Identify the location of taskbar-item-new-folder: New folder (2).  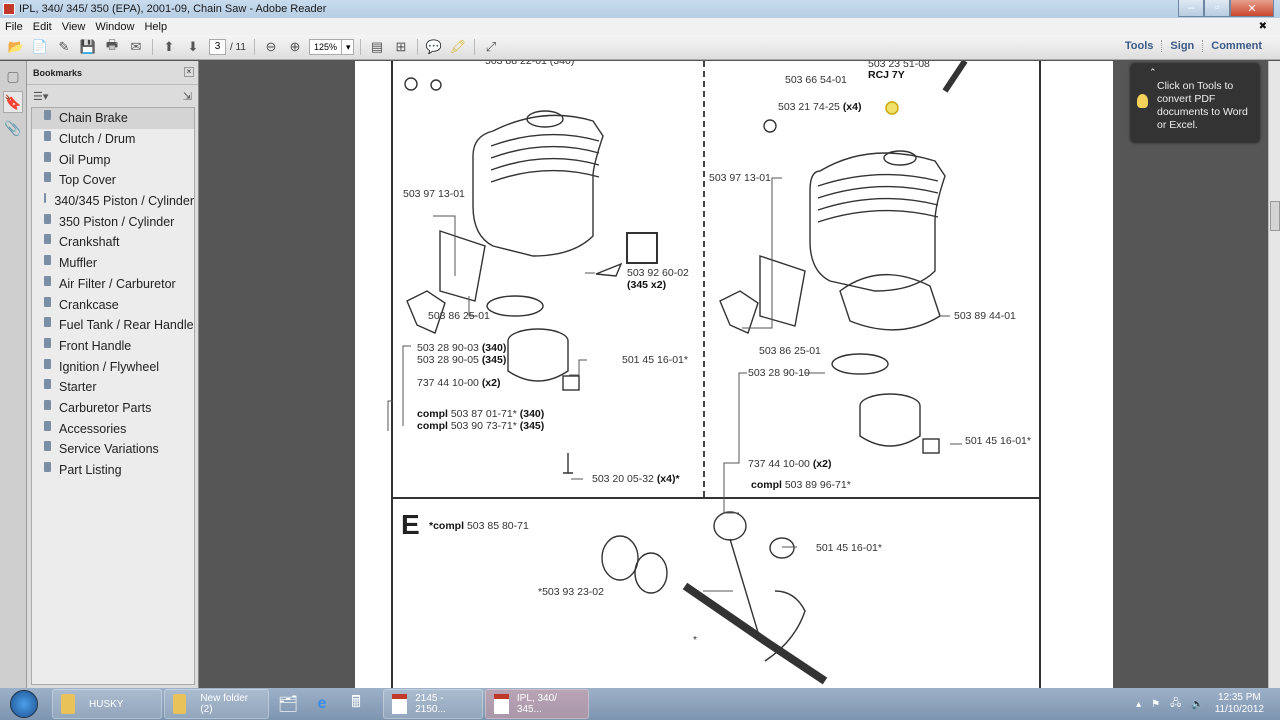
(216, 704).